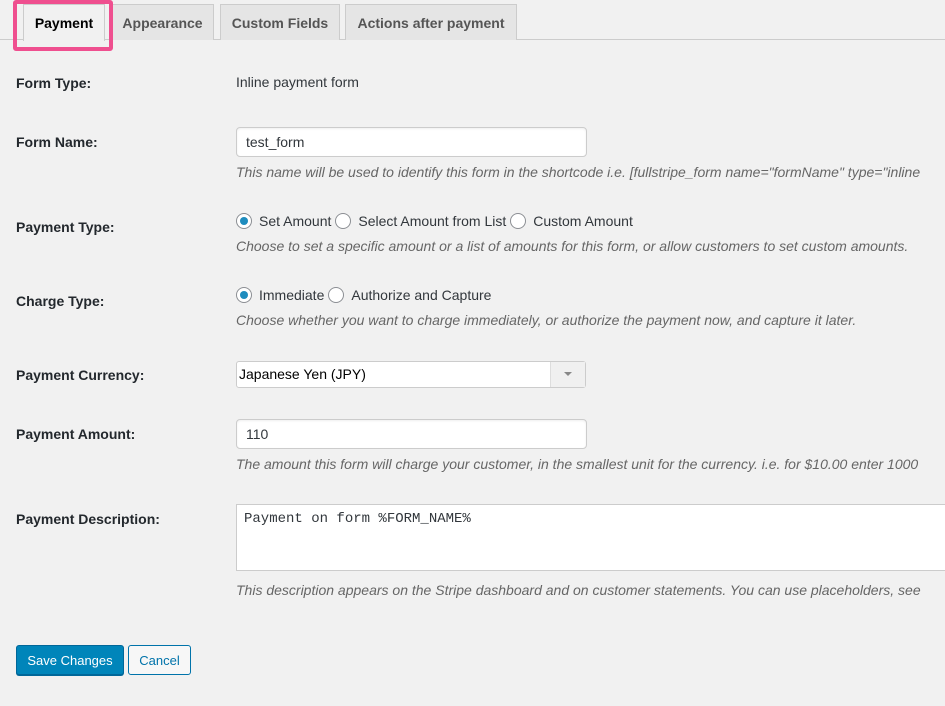 This screenshot has width=945, height=706. I want to click on tab-payment: Payment, so click(64, 22).